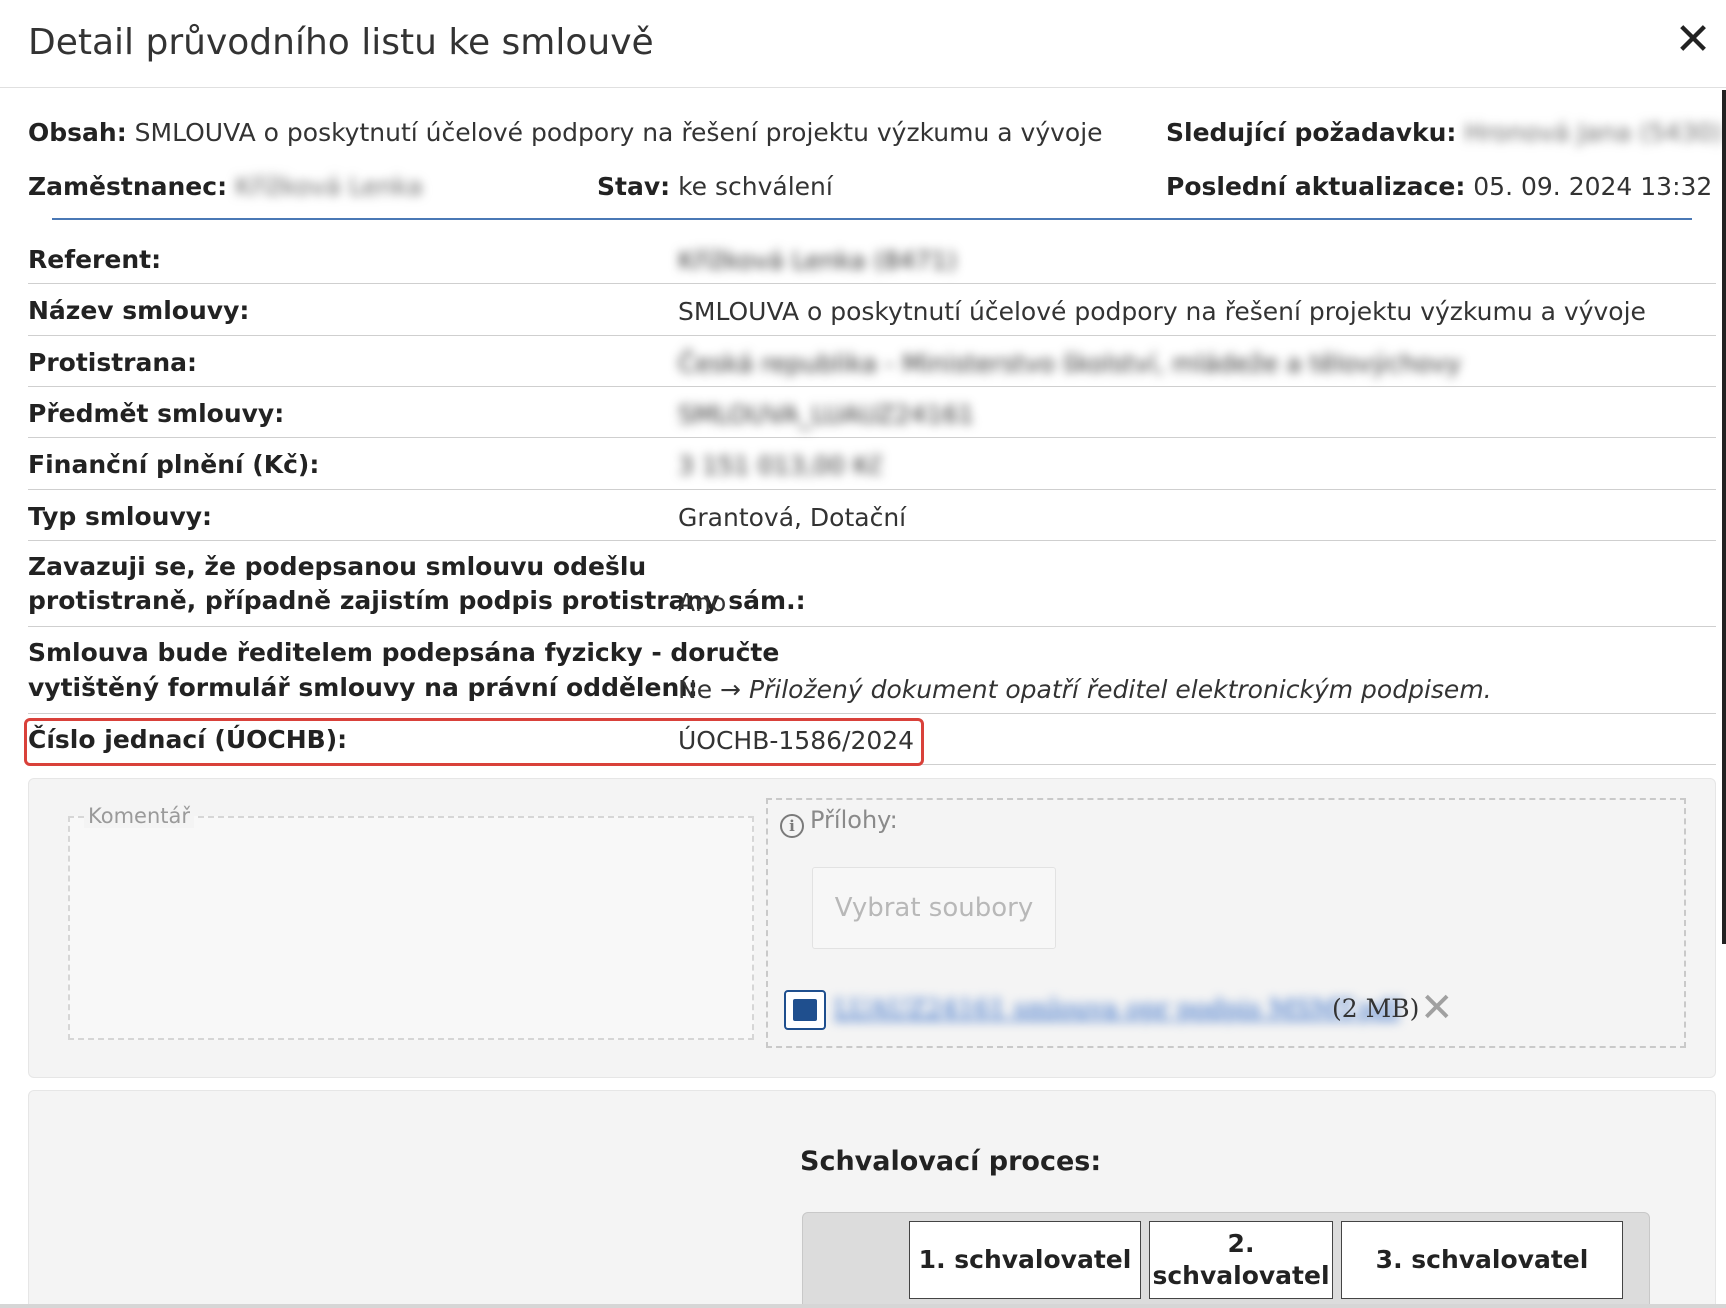 Image resolution: width=1726 pixels, height=1308 pixels. I want to click on aktualizace-label: Poslední aktualizace:, so click(1316, 186).